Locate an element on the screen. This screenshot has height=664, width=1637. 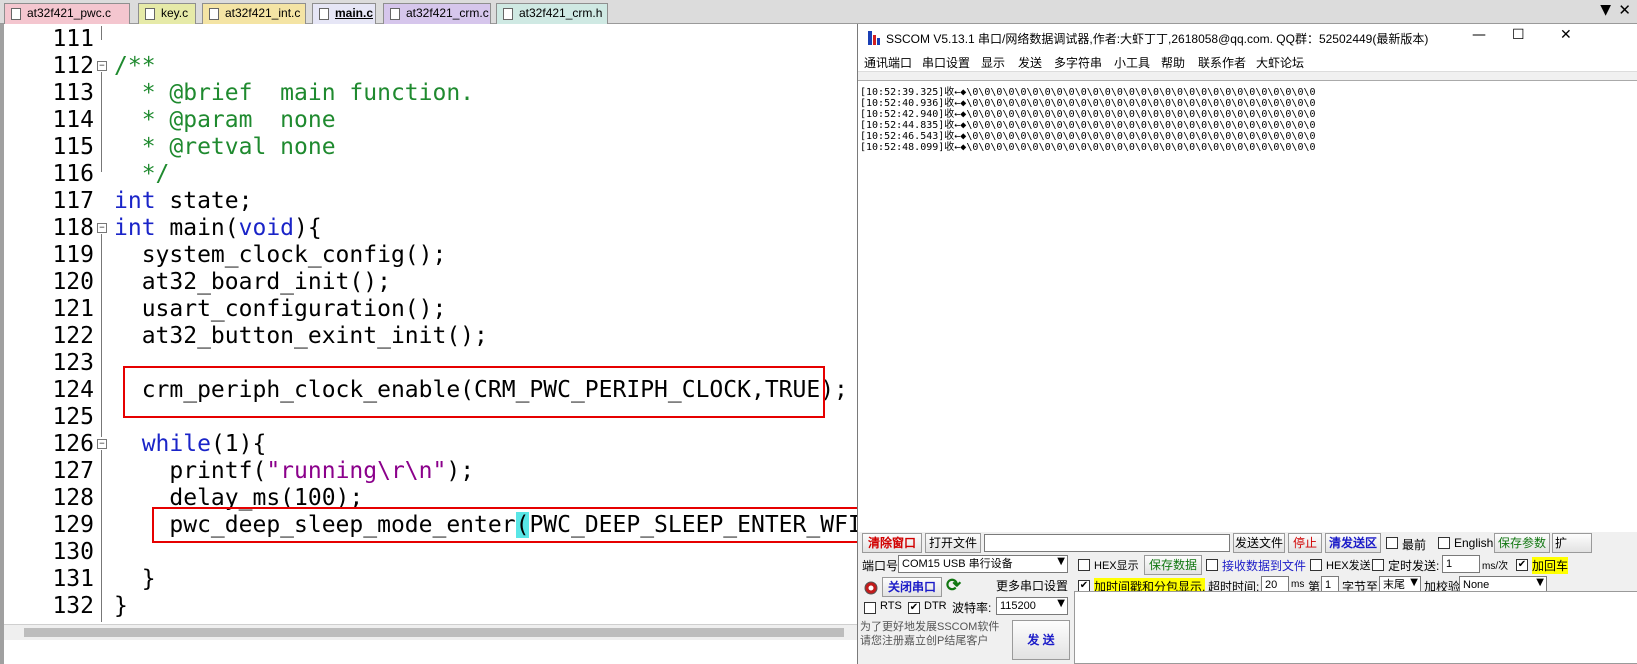
port-select: COM15 USB 串行设备 ▼ is located at coordinates (983, 564).